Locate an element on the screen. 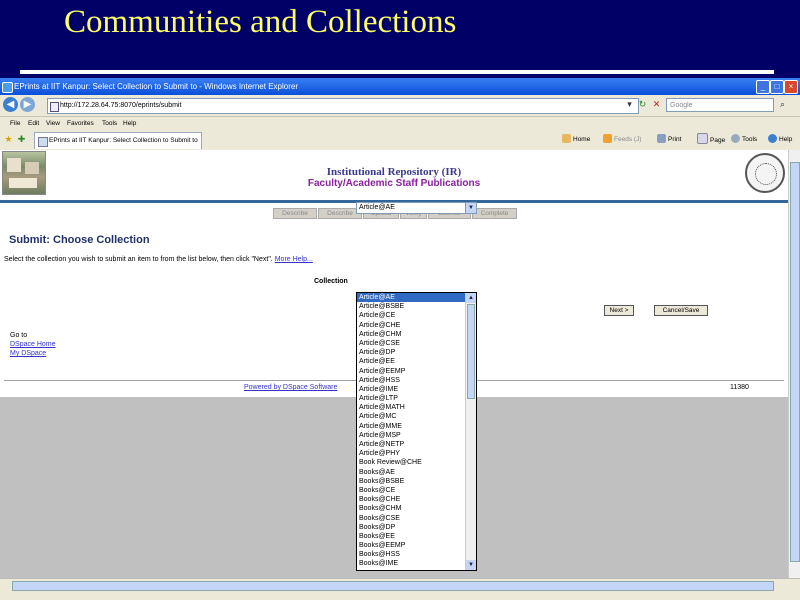  scroll-up-icon: ▲ is located at coordinates (471, 298).